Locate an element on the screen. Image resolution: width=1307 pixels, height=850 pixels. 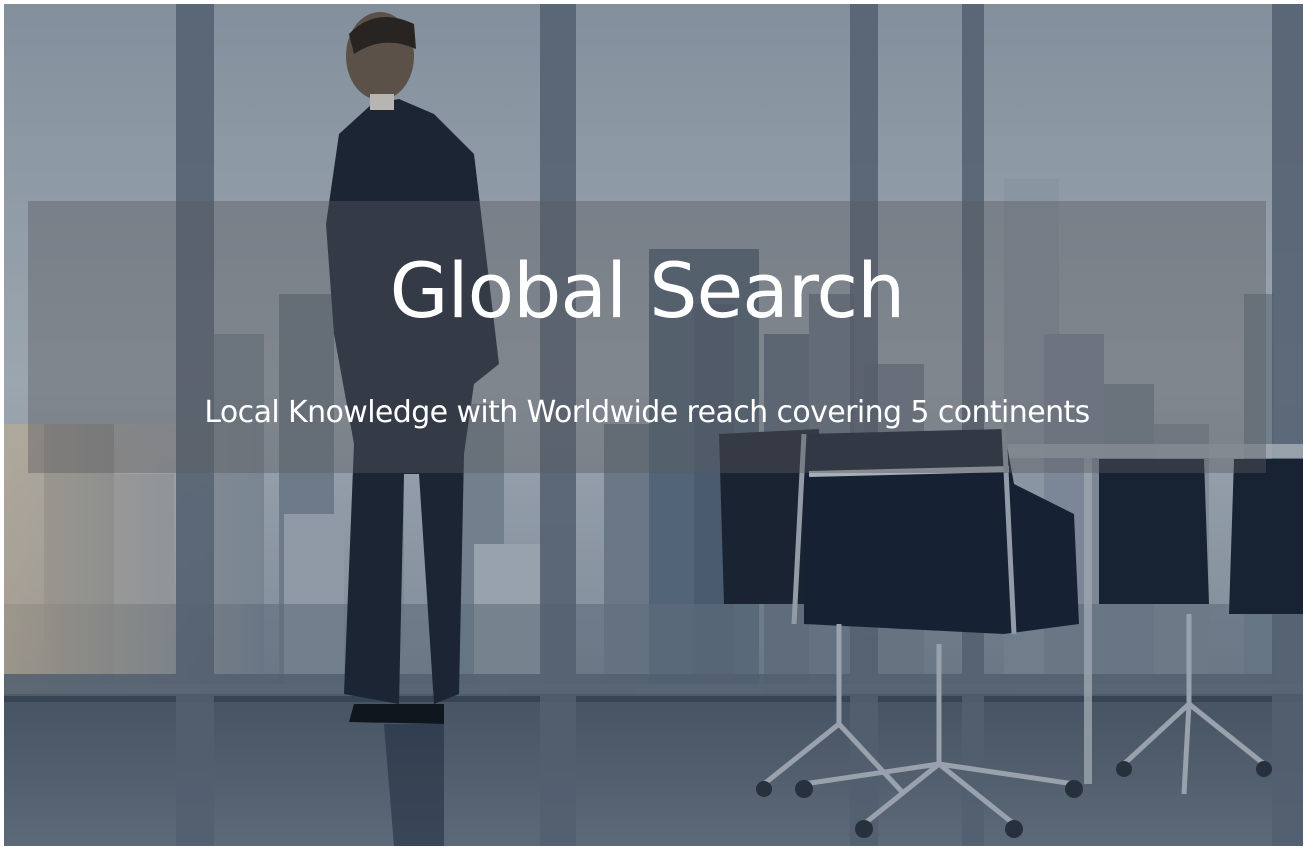
hero-title: Global Search is located at coordinates (647, 290).